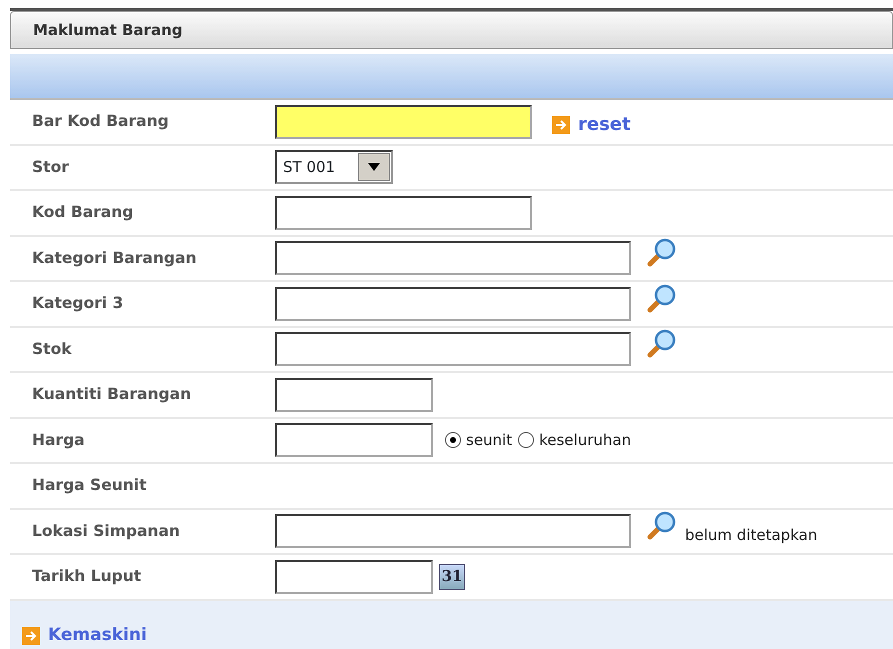 The image size is (893, 649). I want to click on calendar-icon: 31, so click(452, 577).